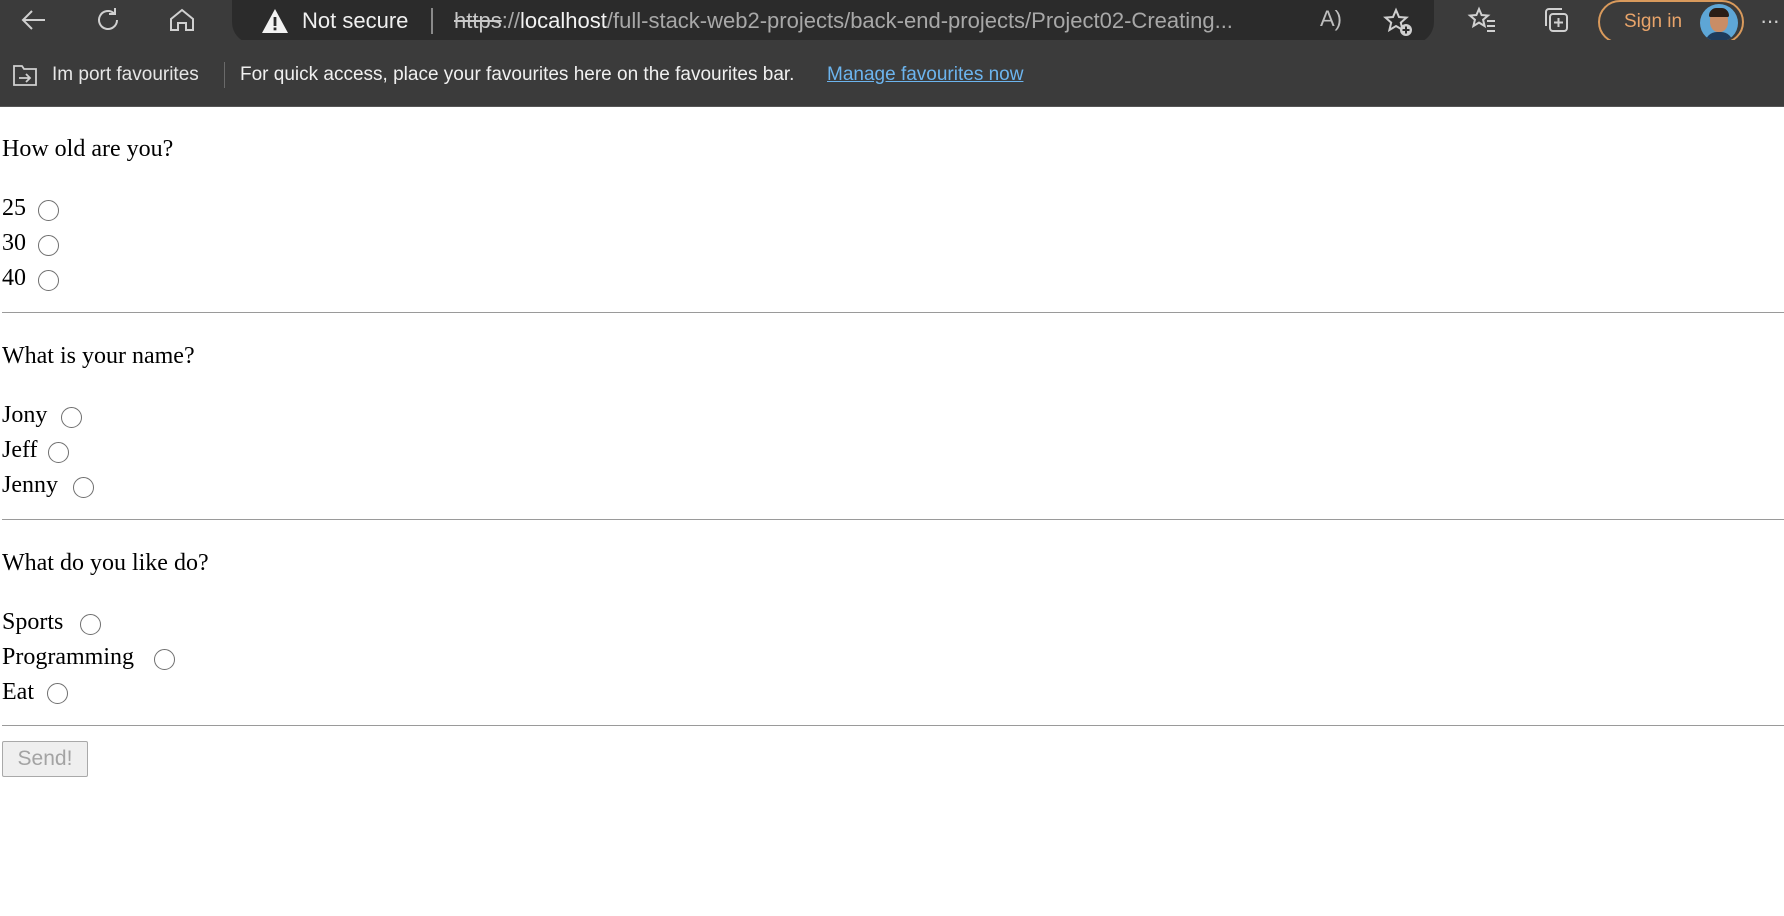 The width and height of the screenshot is (1784, 916). What do you see at coordinates (33, 622) in the screenshot?
I see `option-label-sports: Sports` at bounding box center [33, 622].